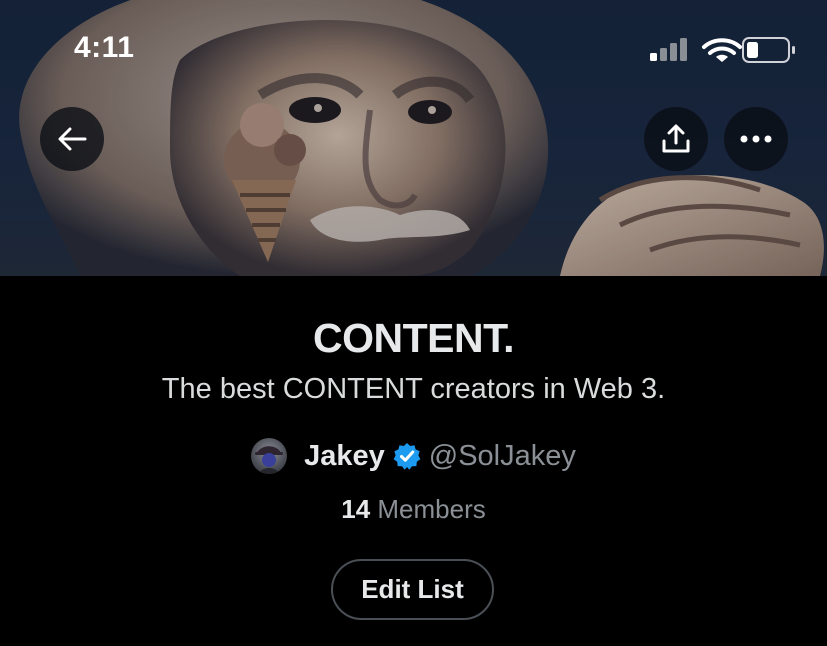  What do you see at coordinates (104, 47) in the screenshot?
I see `status-time: 4:11` at bounding box center [104, 47].